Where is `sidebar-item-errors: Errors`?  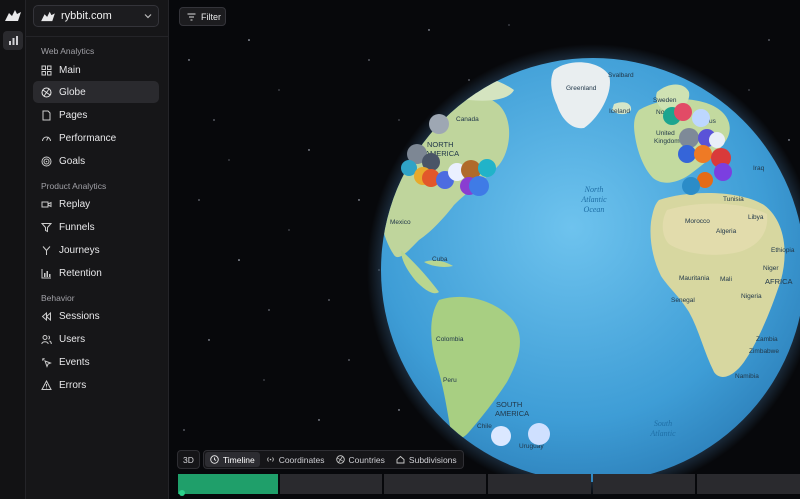 sidebar-item-errors: Errors is located at coordinates (96, 385).